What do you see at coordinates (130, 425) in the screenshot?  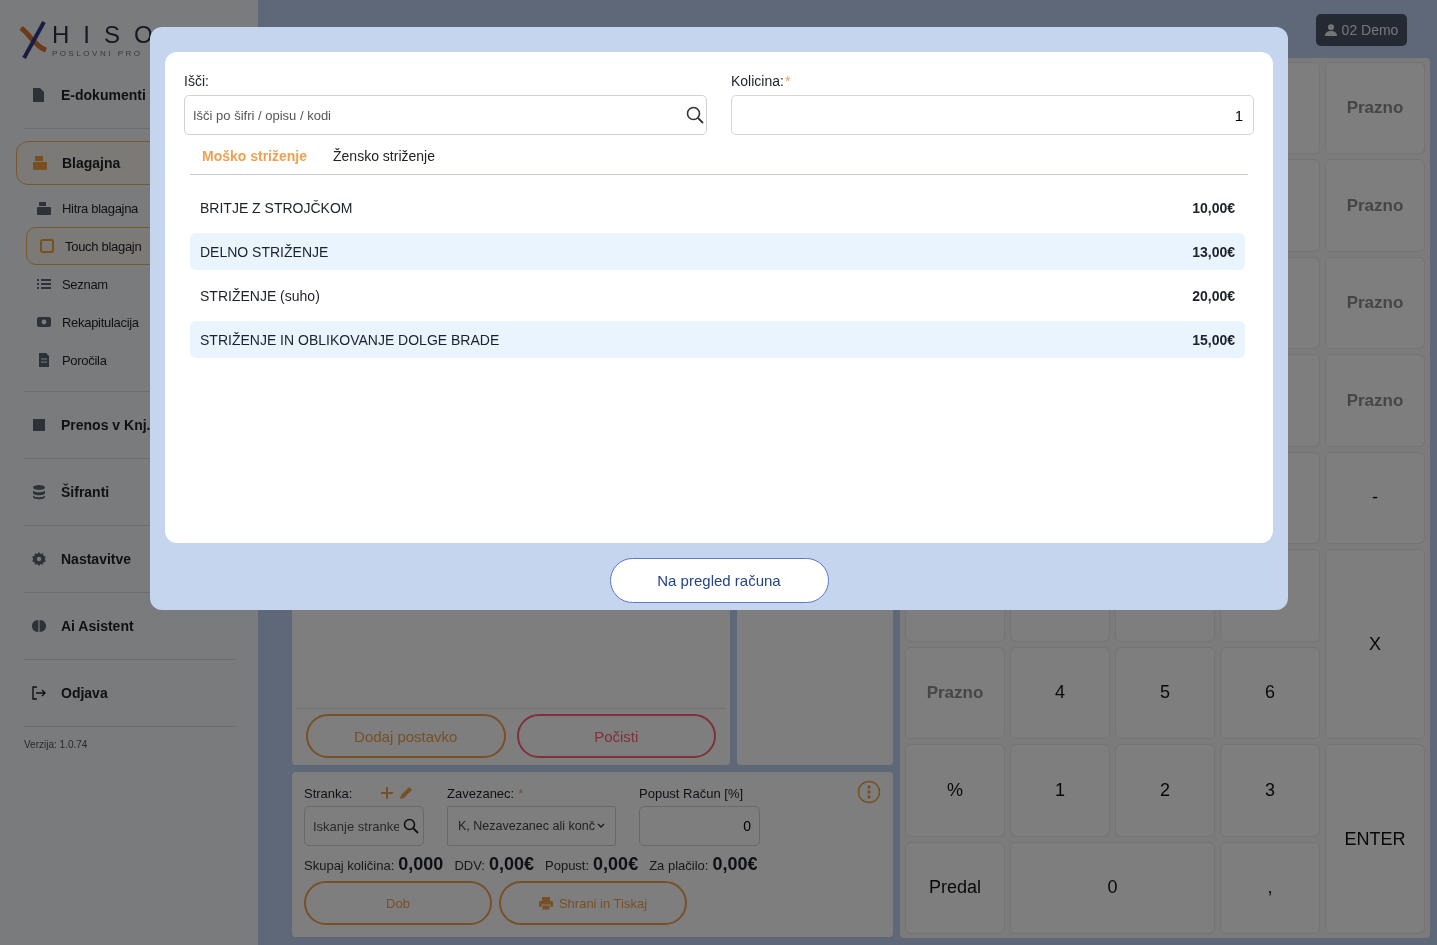 I see `nav-item: Prenos v Knj.` at bounding box center [130, 425].